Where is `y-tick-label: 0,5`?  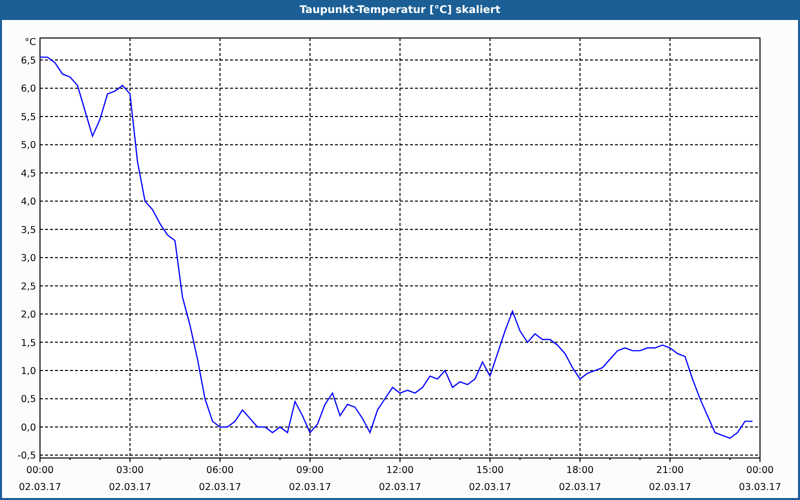
y-tick-label: 0,5 is located at coordinates (28, 400).